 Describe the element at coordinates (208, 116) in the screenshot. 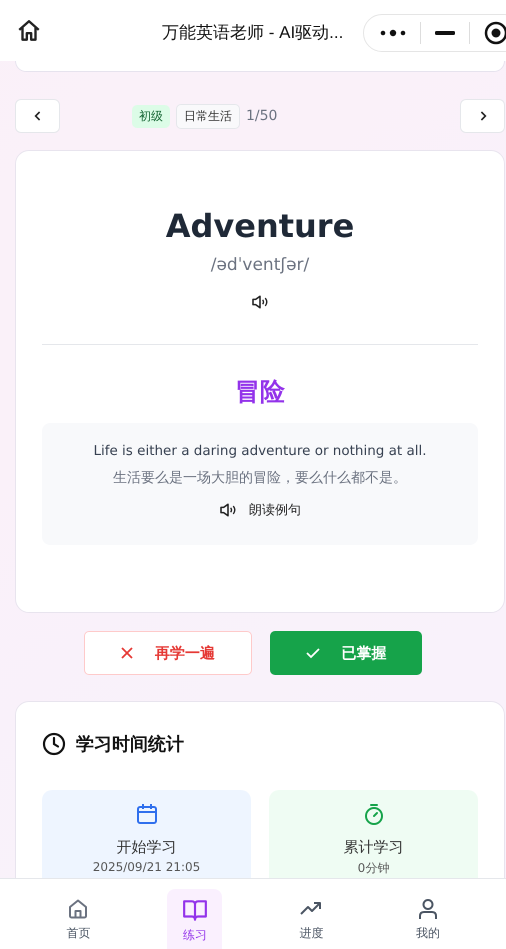

I see `category-tag: 日常生活` at that location.